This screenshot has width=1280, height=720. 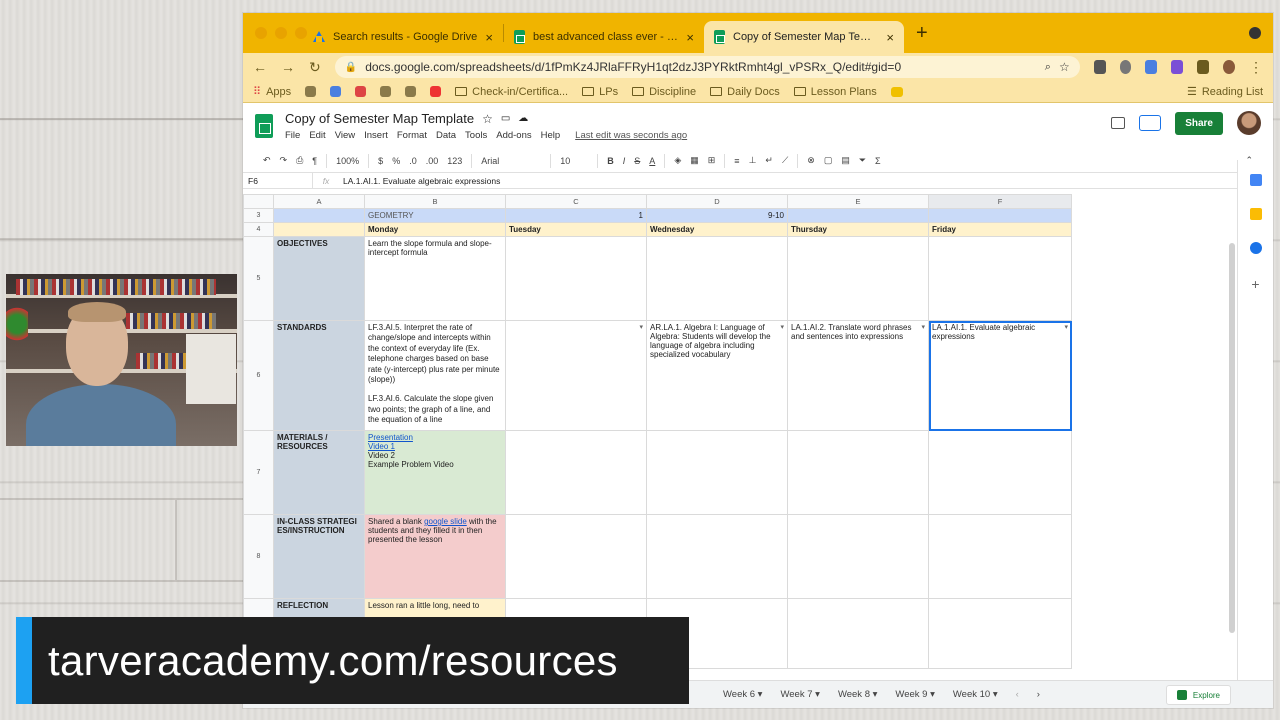 What do you see at coordinates (717, 229) in the screenshot?
I see `cell-wednesday: Wednesday` at bounding box center [717, 229].